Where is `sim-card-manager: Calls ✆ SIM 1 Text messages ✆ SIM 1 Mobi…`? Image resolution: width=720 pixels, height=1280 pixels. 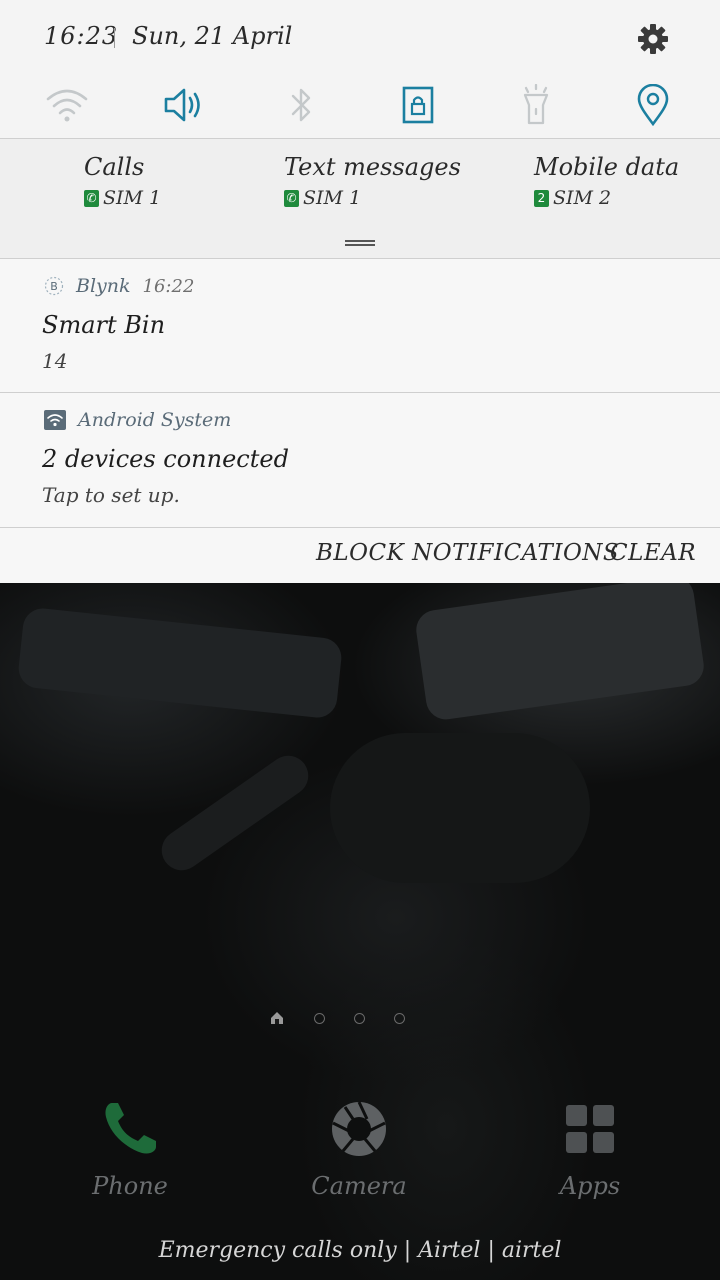
sim-card-manager: Calls ✆ SIM 1 Text messages ✆ SIM 1 Mobi… is located at coordinates (360, 198).